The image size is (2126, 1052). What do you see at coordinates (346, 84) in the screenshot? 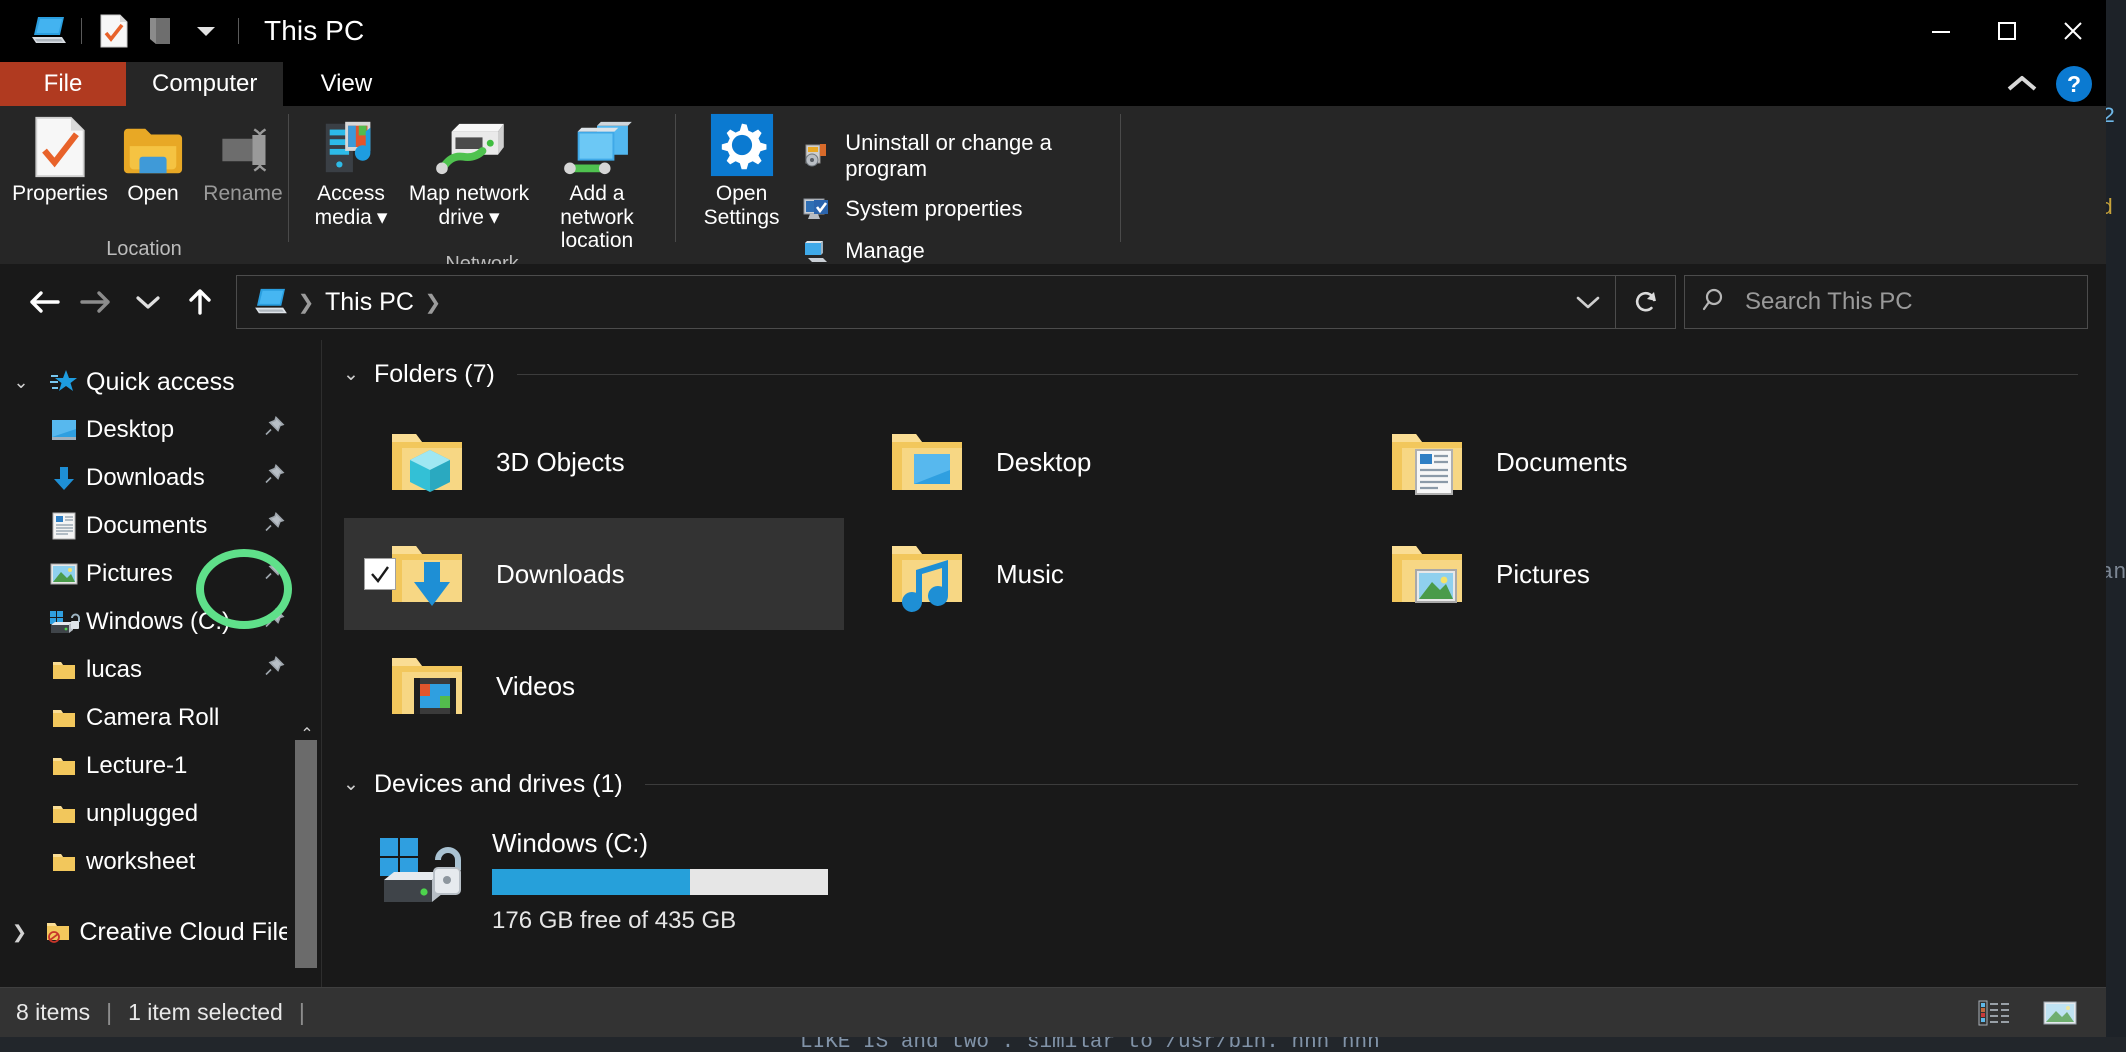
I see `tab-view: View` at bounding box center [346, 84].